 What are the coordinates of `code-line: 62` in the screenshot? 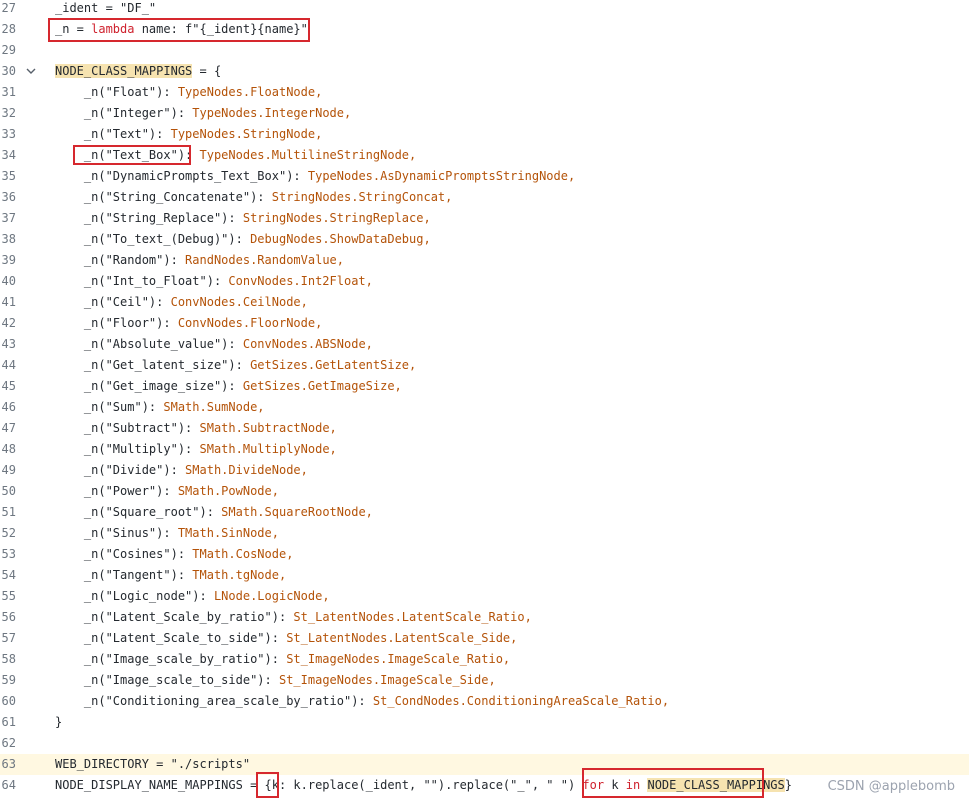 It's located at (484, 743).